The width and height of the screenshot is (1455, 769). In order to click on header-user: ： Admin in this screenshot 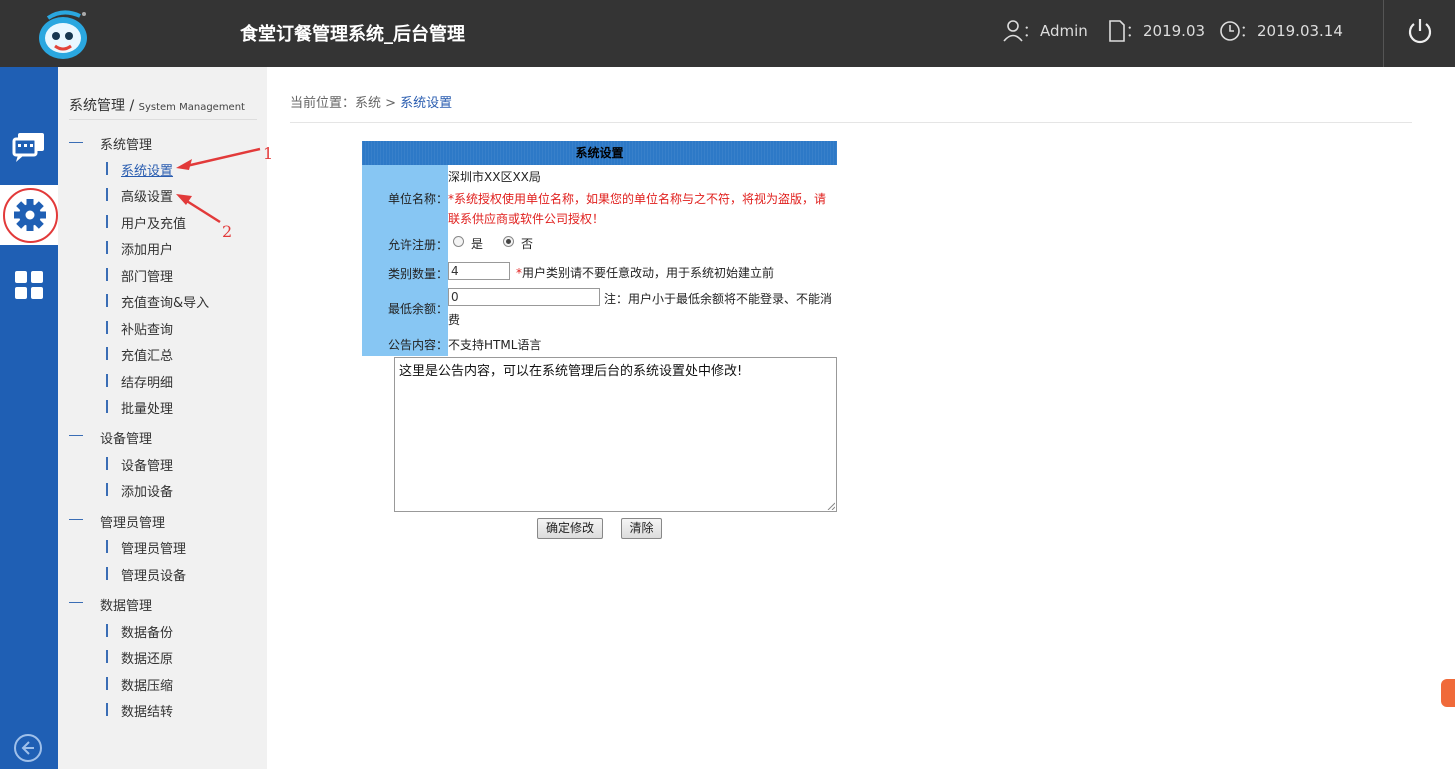, I will do `click(1048, 32)`.